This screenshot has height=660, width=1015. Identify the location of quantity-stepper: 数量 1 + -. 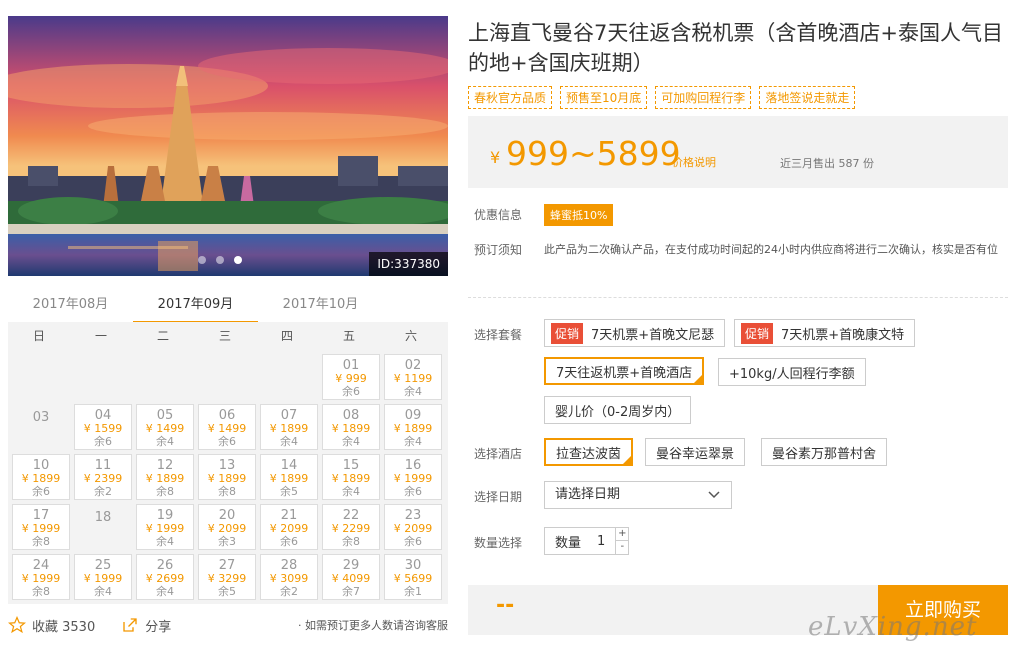
(587, 541).